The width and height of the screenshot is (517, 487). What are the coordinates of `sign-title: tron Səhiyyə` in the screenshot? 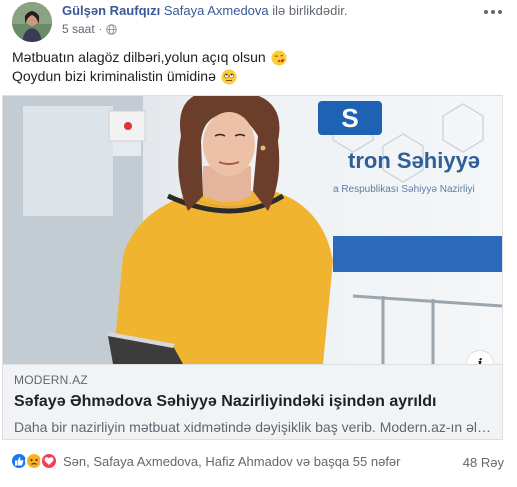 It's located at (414, 160).